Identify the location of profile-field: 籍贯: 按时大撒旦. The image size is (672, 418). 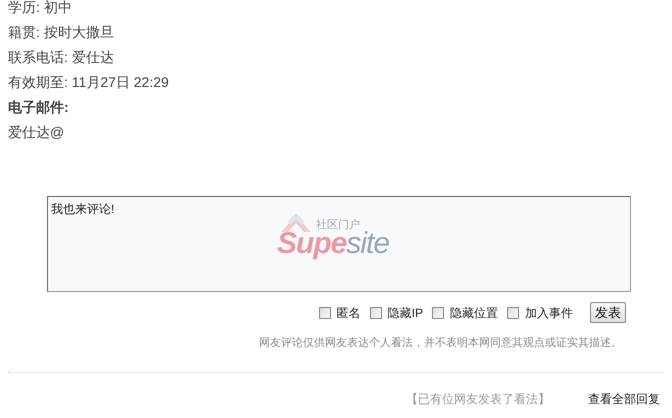
(340, 32).